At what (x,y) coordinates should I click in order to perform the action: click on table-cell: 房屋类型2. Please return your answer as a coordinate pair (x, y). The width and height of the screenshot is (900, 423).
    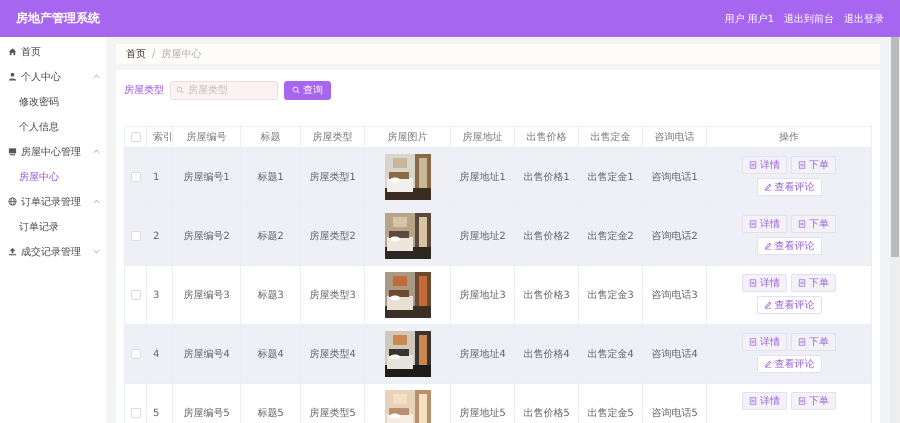
    Looking at the image, I should click on (332, 236).